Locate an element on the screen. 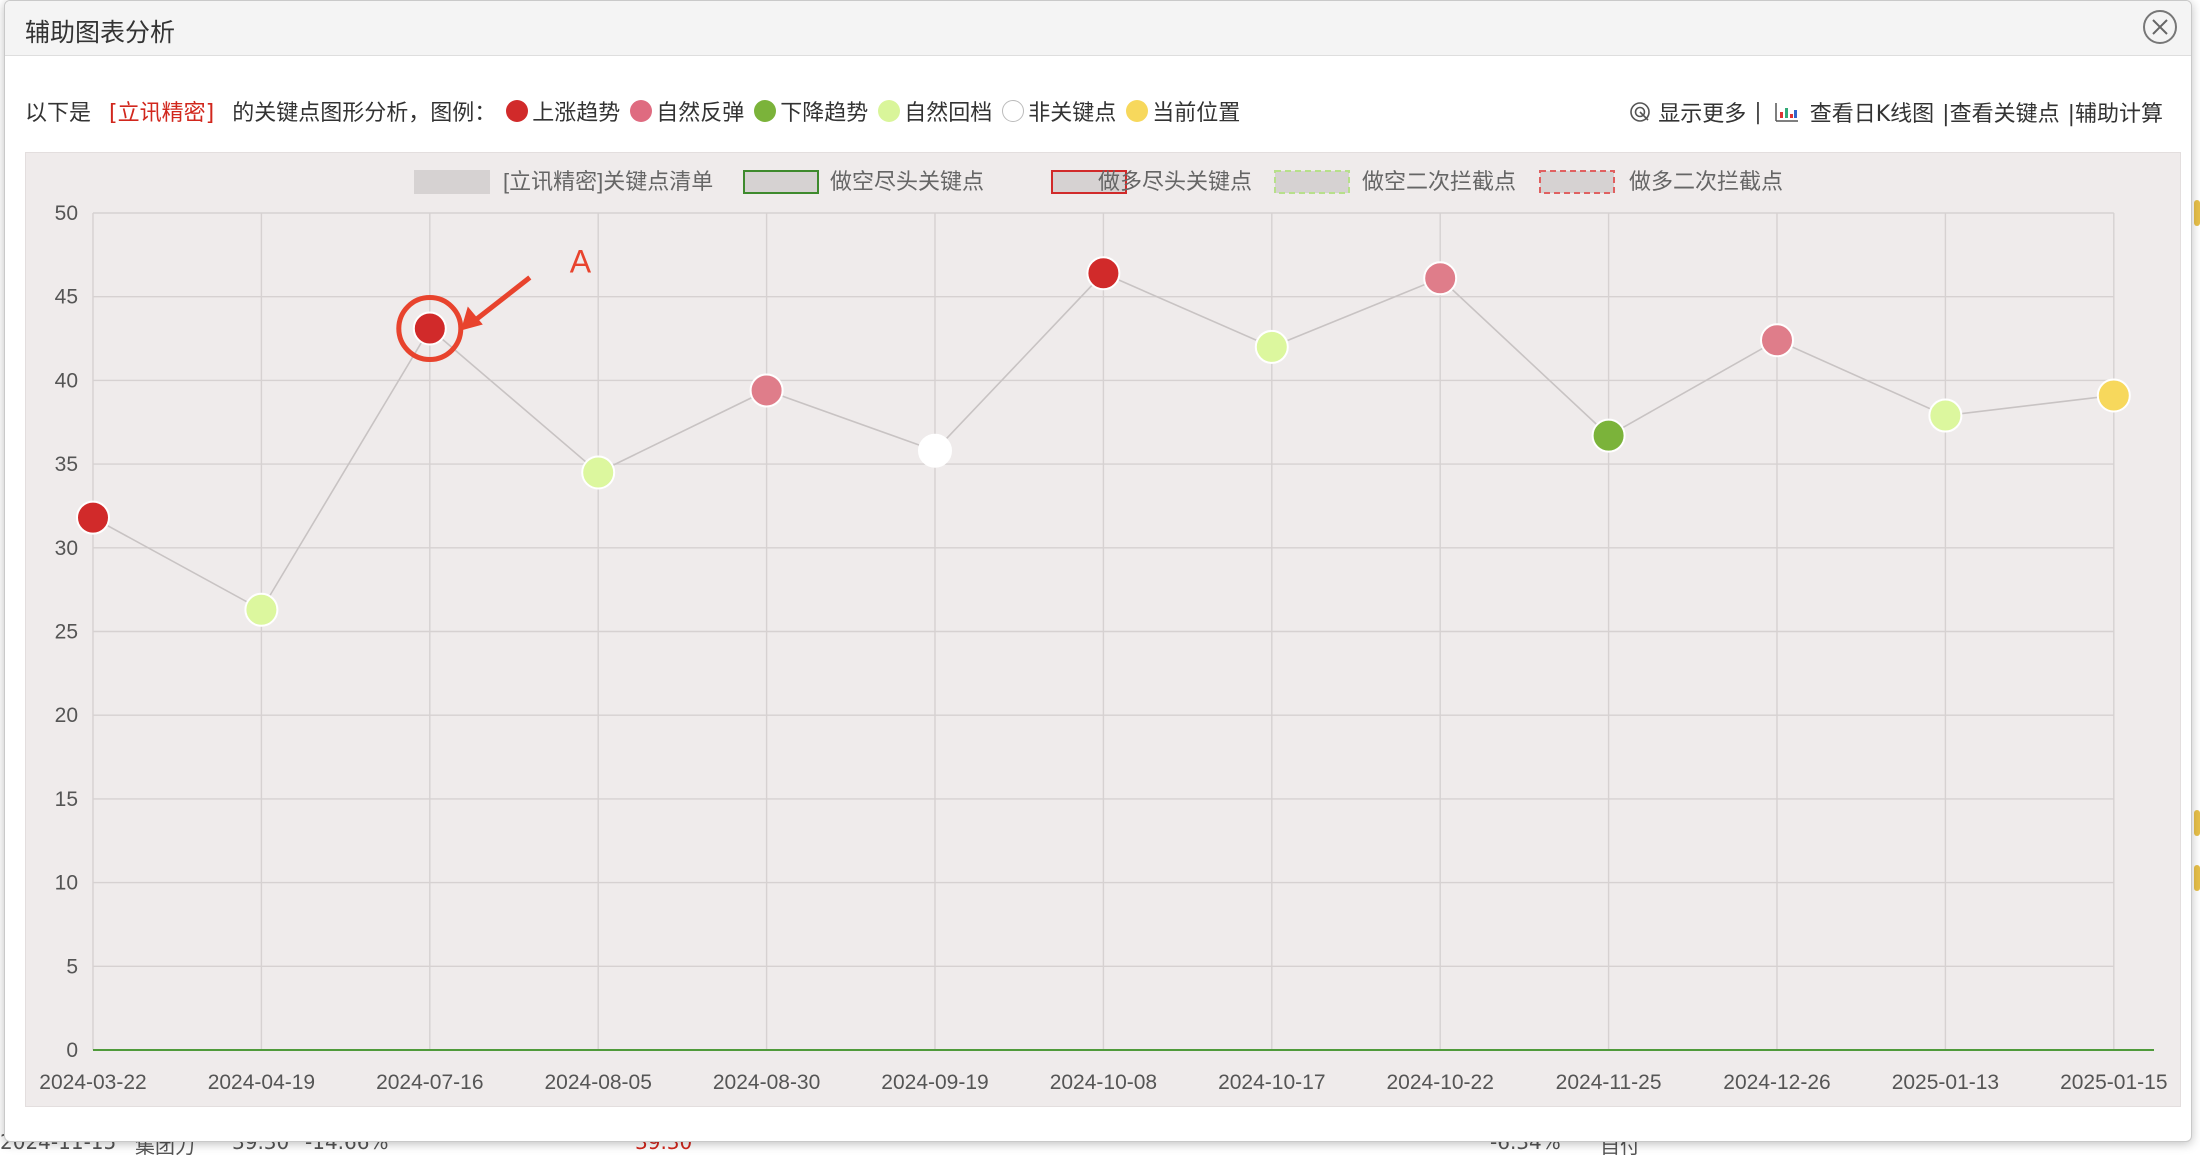 This screenshot has width=2200, height=1159. legend-swatch-short-end is located at coordinates (781, 182).